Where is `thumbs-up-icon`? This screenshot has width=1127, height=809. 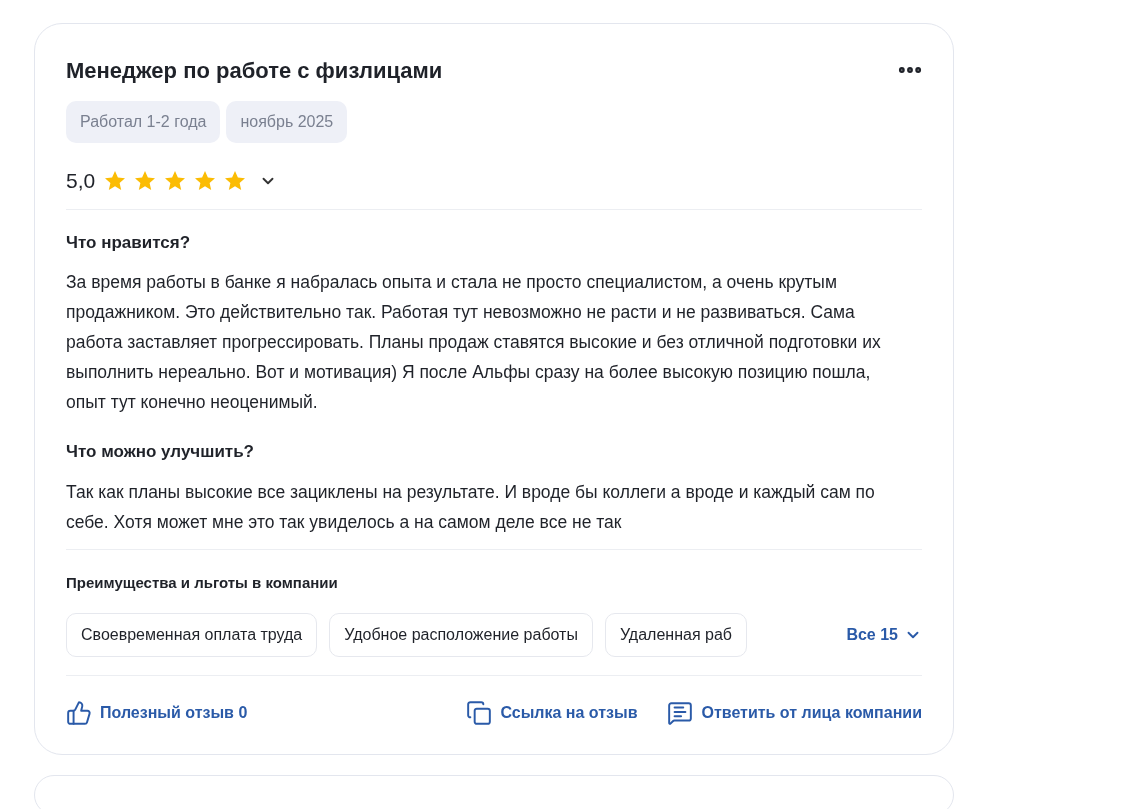
thumbs-up-icon is located at coordinates (79, 713).